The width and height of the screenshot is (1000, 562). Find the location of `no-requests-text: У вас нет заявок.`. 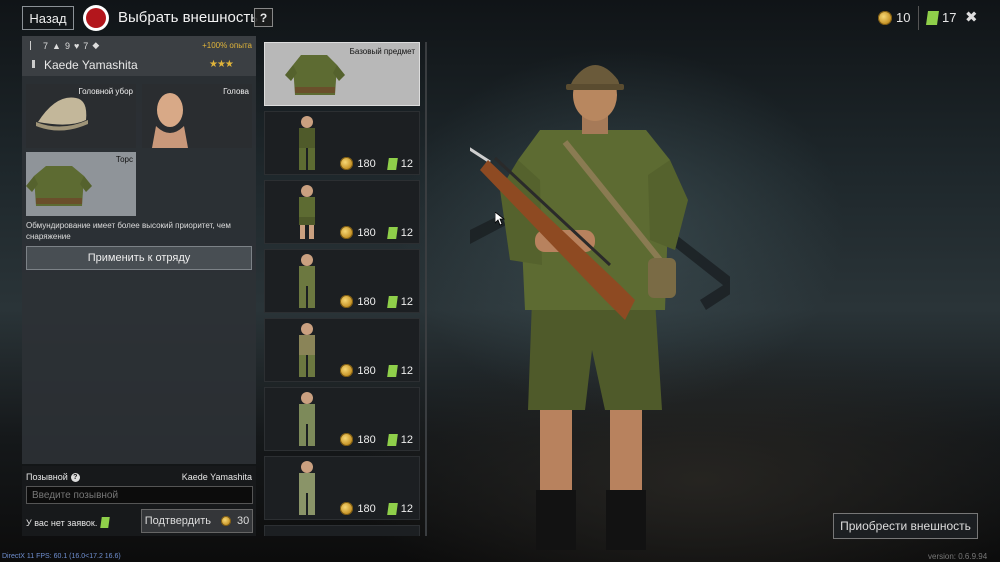

no-requests-text: У вас нет заявок. is located at coordinates (62, 522).